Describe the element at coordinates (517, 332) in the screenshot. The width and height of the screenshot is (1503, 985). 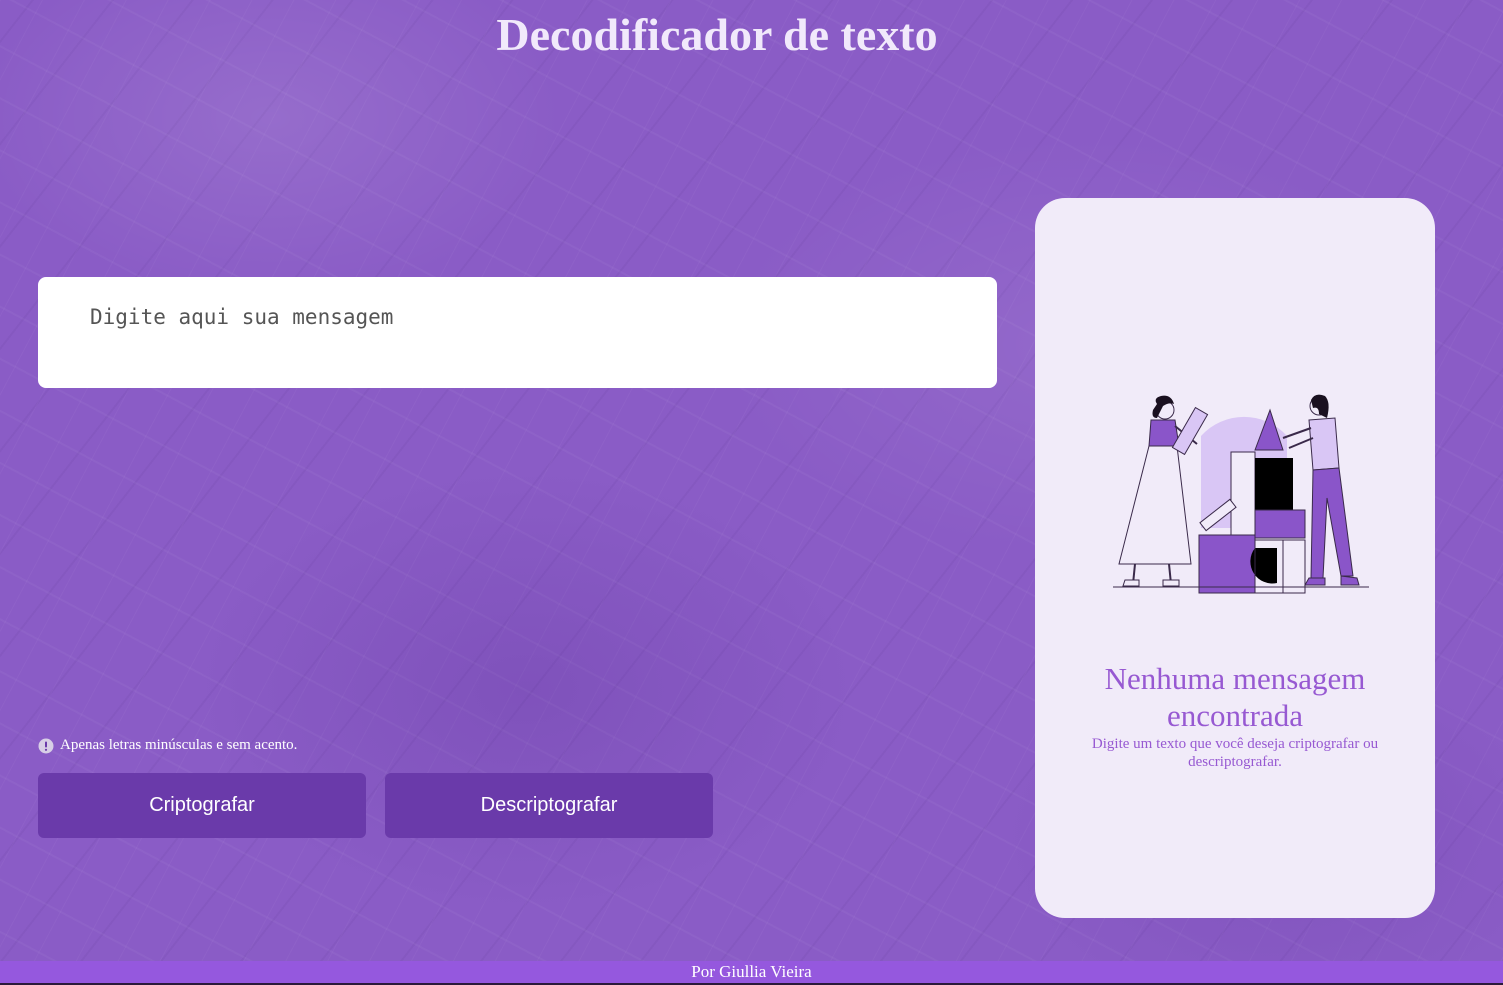
I see `message-input` at that location.